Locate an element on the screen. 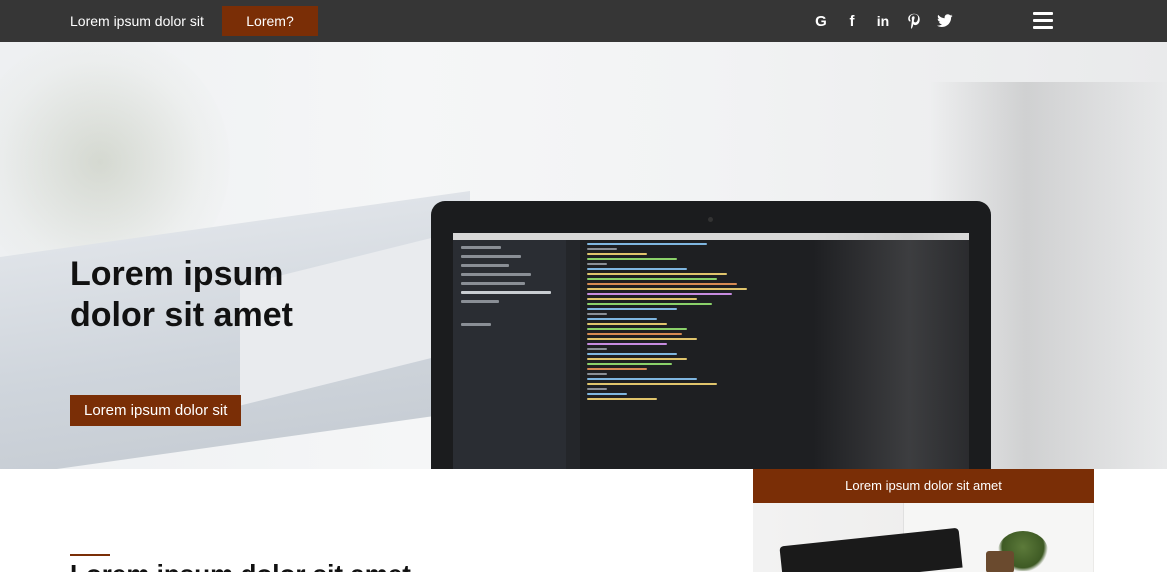  featured-card: Lorem ipsum dolor sit amet is located at coordinates (923, 520).